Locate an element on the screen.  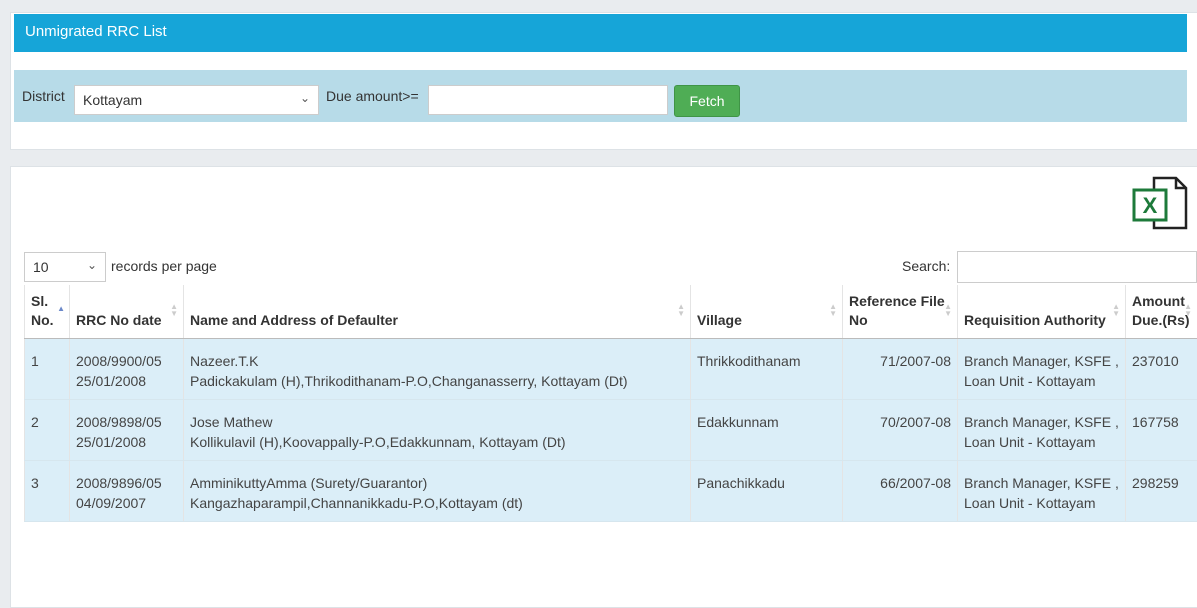
rrc-number: 2008/9898/05 is located at coordinates (126, 422).